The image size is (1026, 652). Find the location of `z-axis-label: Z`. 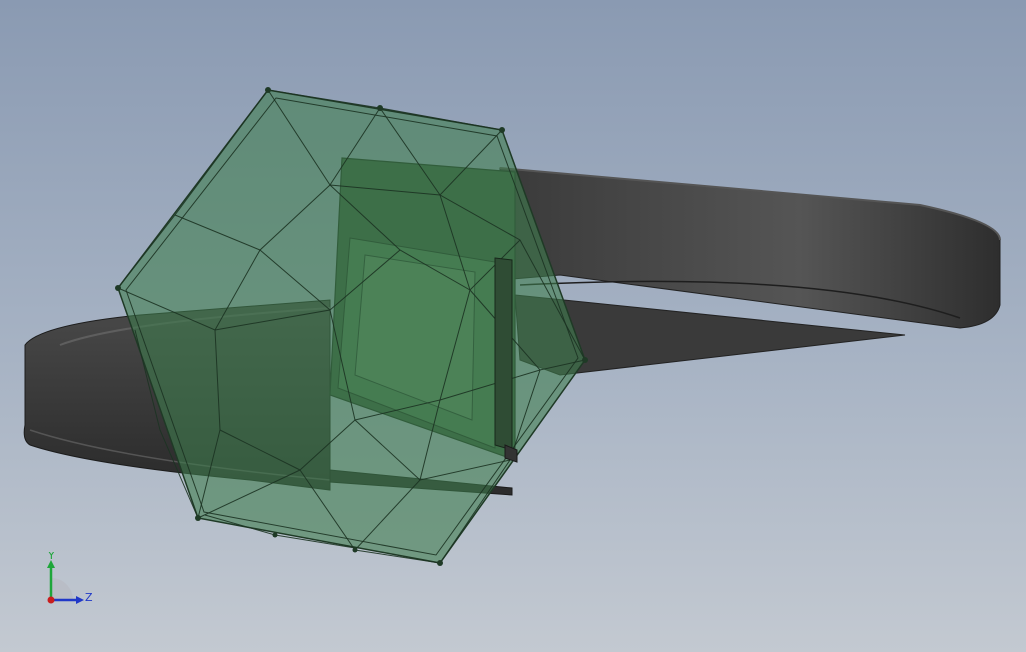

z-axis-label: Z is located at coordinates (89, 597).